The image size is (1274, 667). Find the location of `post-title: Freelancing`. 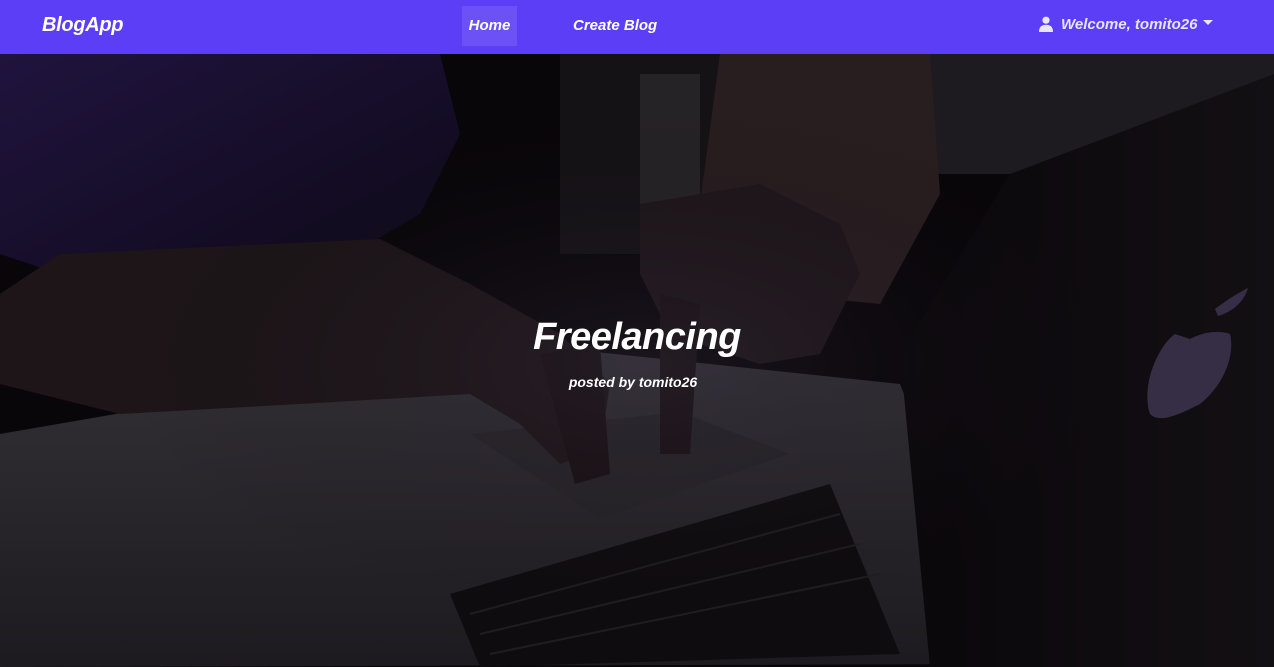

post-title: Freelancing is located at coordinates (637, 337).